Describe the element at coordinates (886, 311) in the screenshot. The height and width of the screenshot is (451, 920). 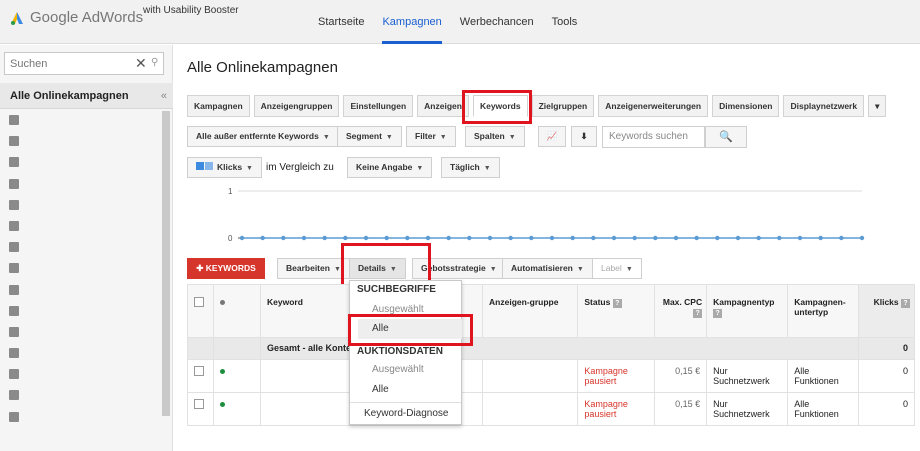
I see `clicks-header: Klicks ?` at that location.